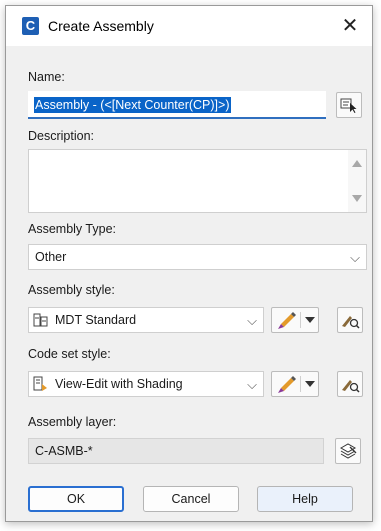  I want to click on name-template-button, so click(349, 105).